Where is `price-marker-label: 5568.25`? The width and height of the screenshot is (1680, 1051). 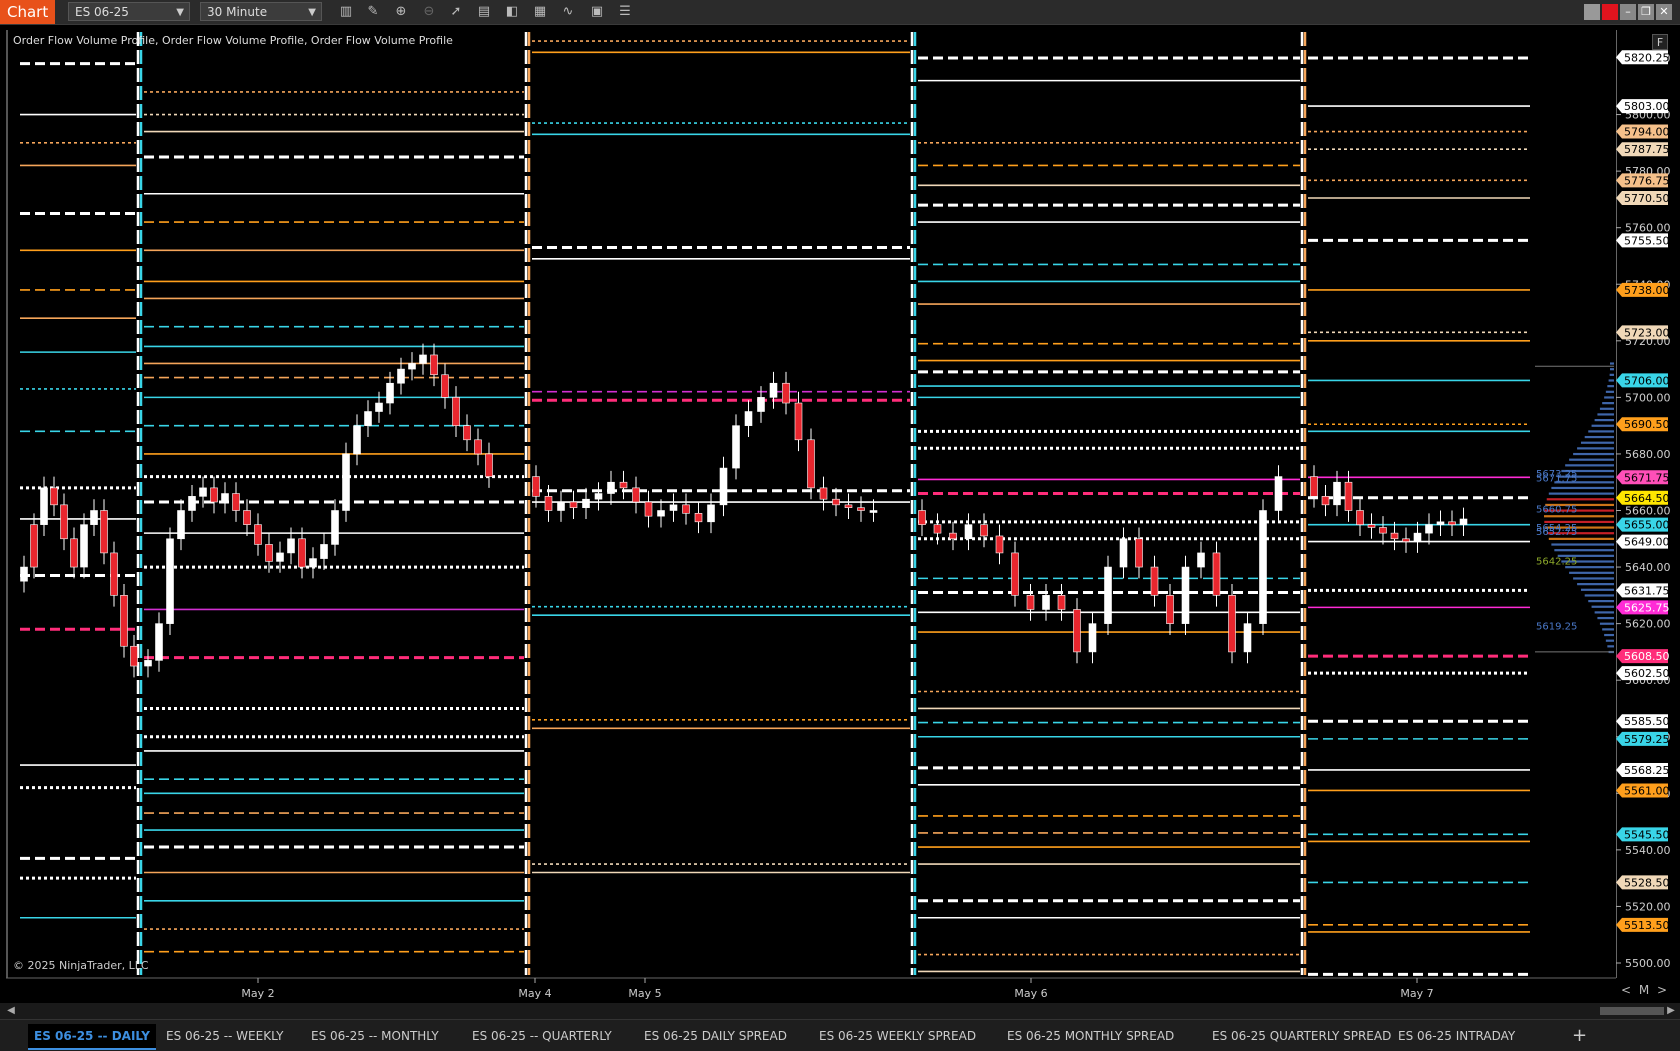 price-marker-label: 5568.25 is located at coordinates (1647, 770).